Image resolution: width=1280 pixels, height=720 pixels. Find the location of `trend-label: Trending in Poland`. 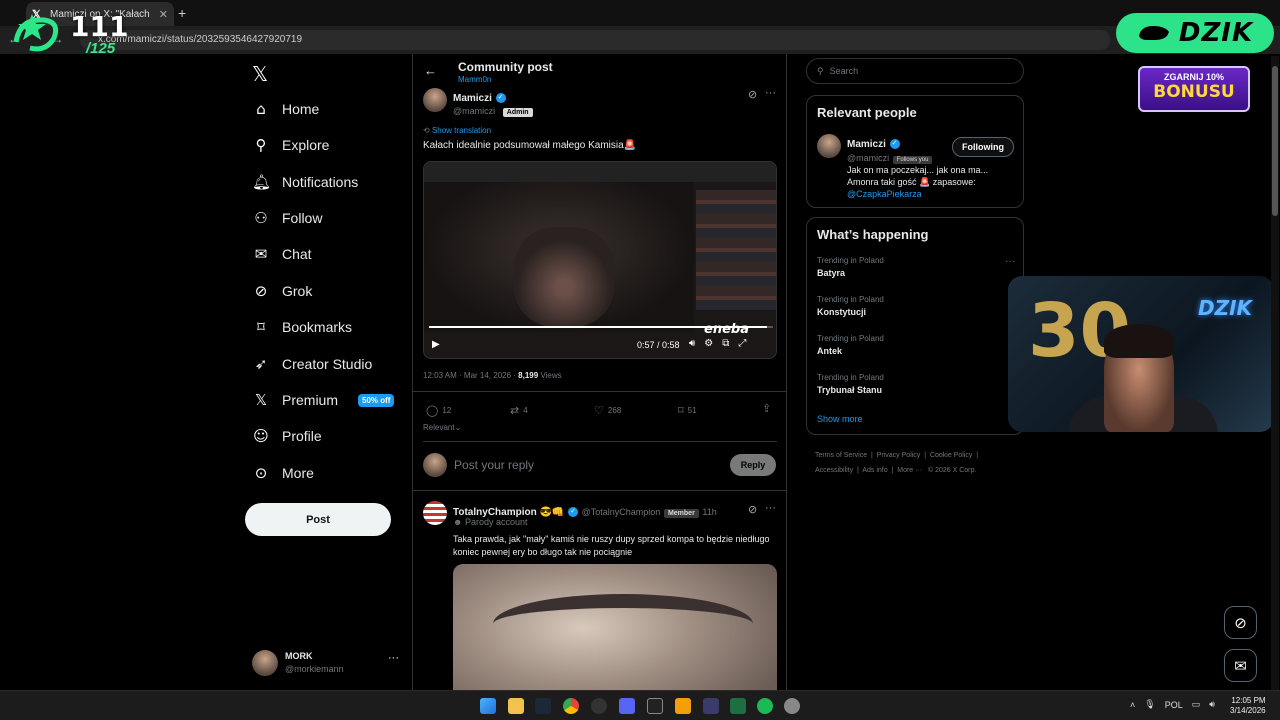

trend-label: Trending in Poland is located at coordinates (850, 260).